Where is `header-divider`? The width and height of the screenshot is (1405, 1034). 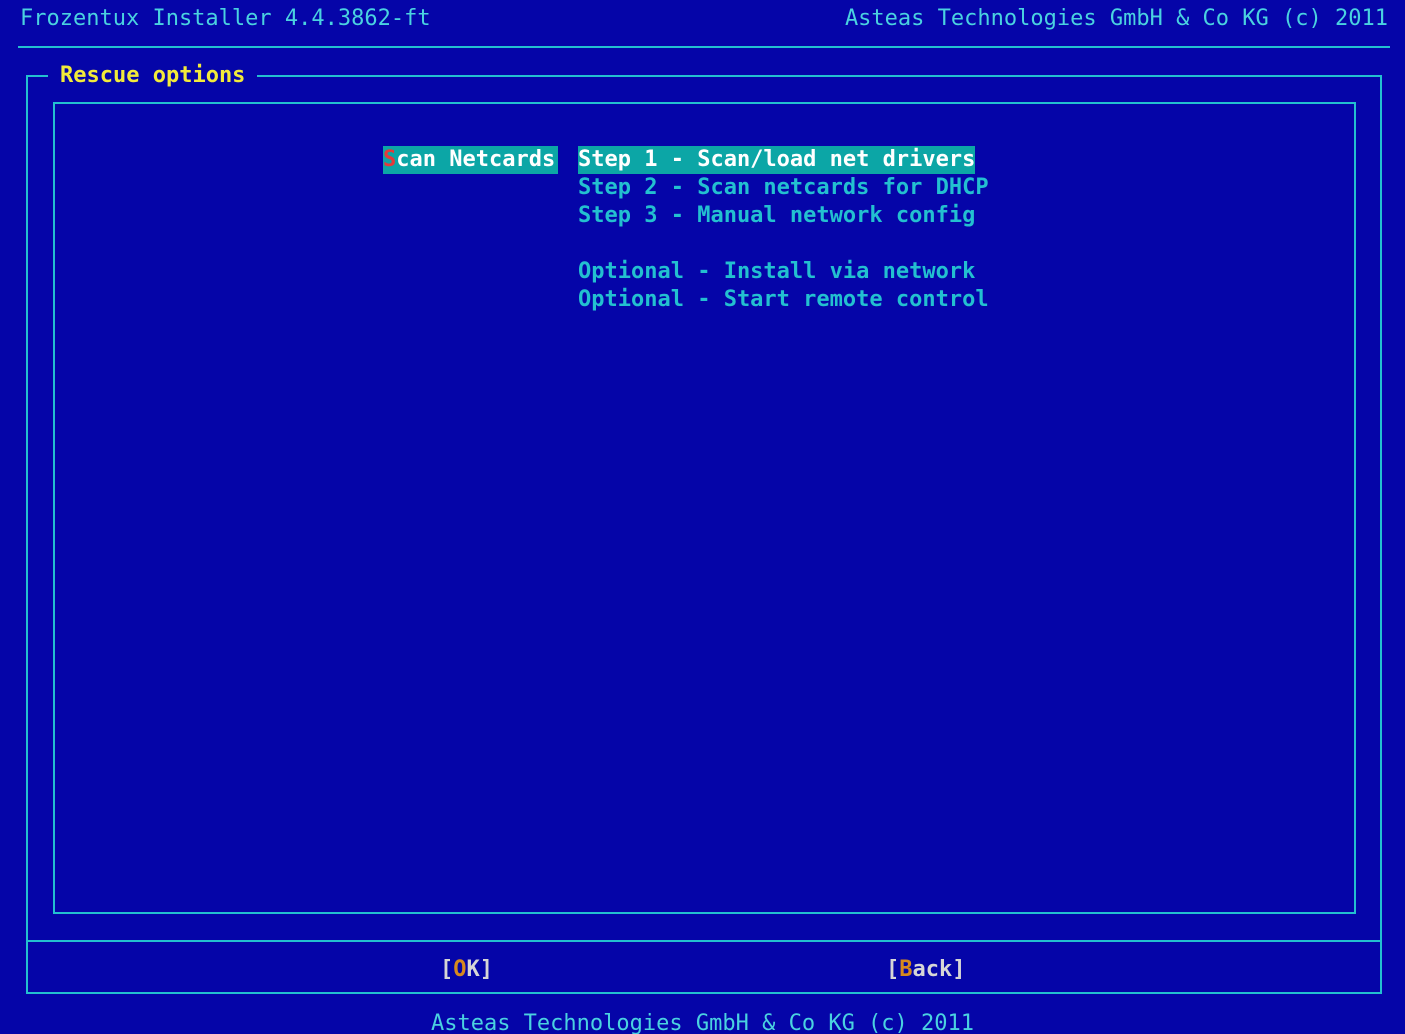 header-divider is located at coordinates (704, 47).